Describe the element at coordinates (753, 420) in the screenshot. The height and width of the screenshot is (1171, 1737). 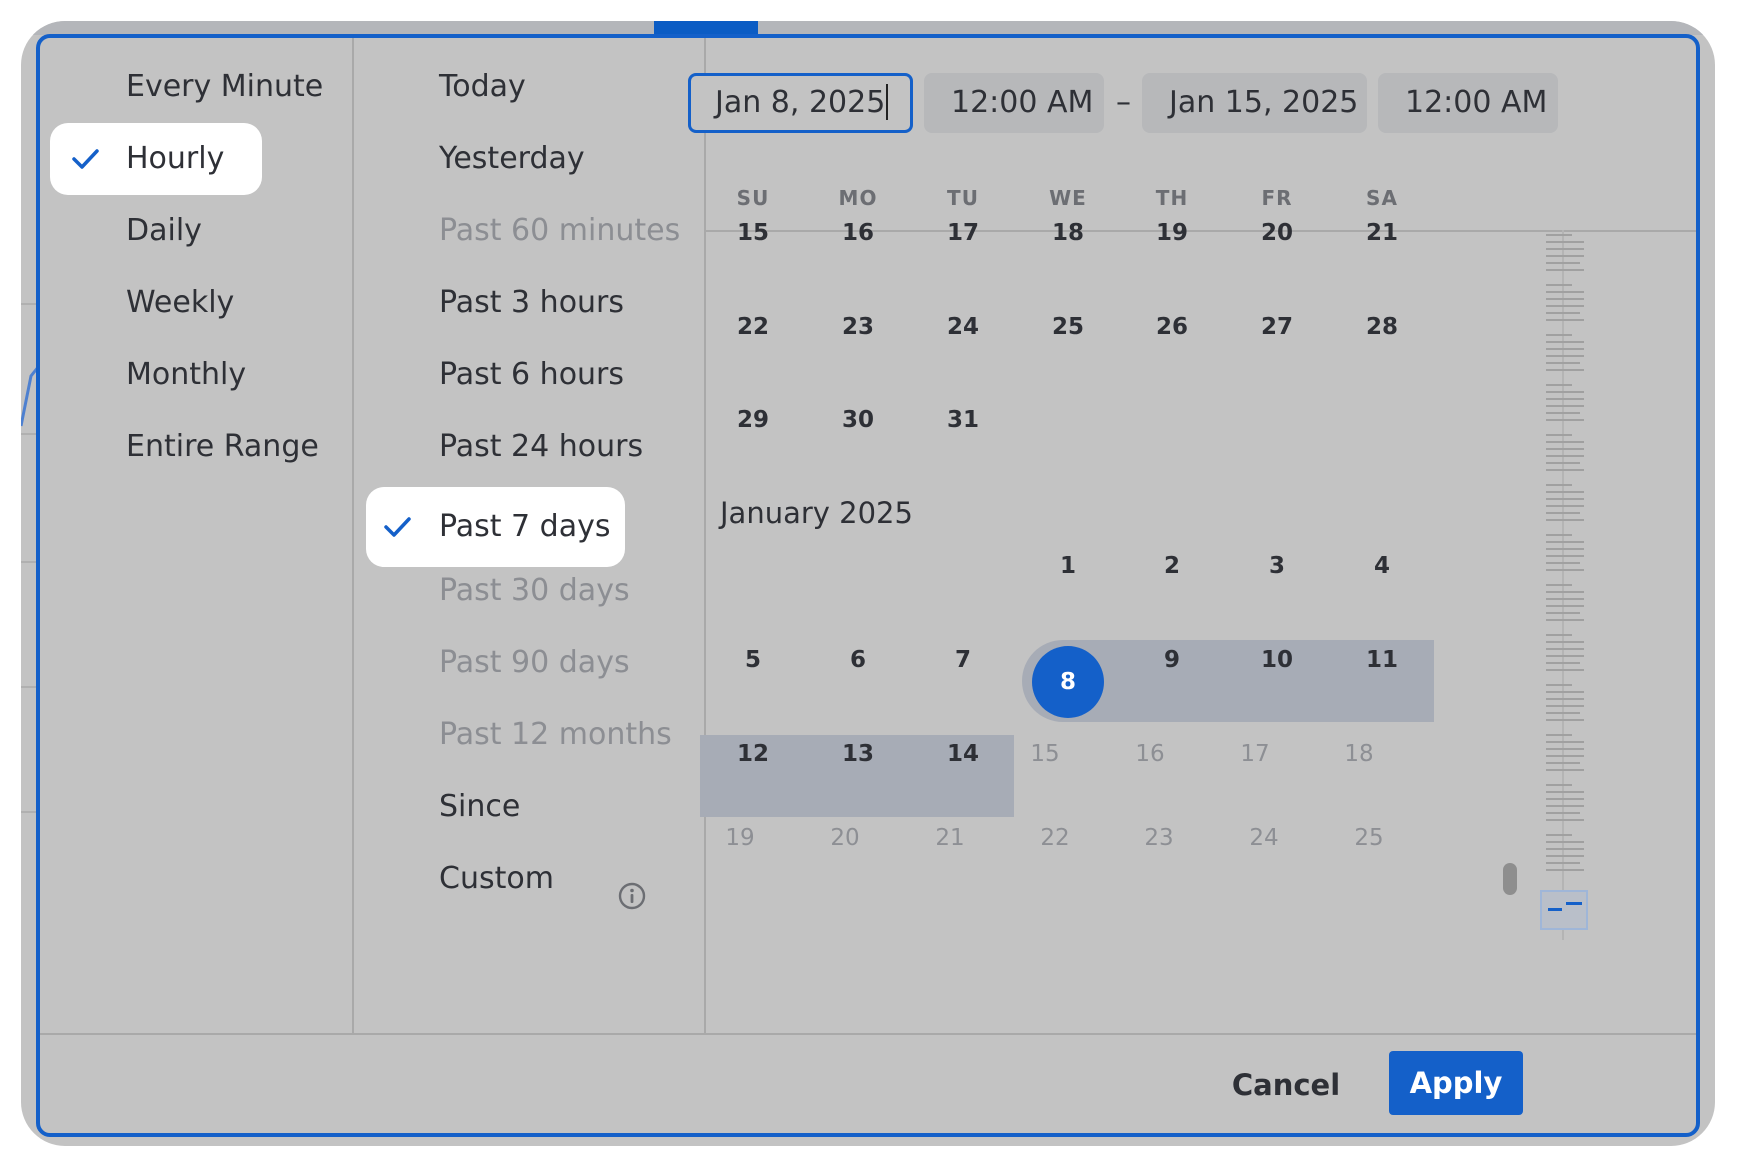
I see `calendar-day: 29` at that location.